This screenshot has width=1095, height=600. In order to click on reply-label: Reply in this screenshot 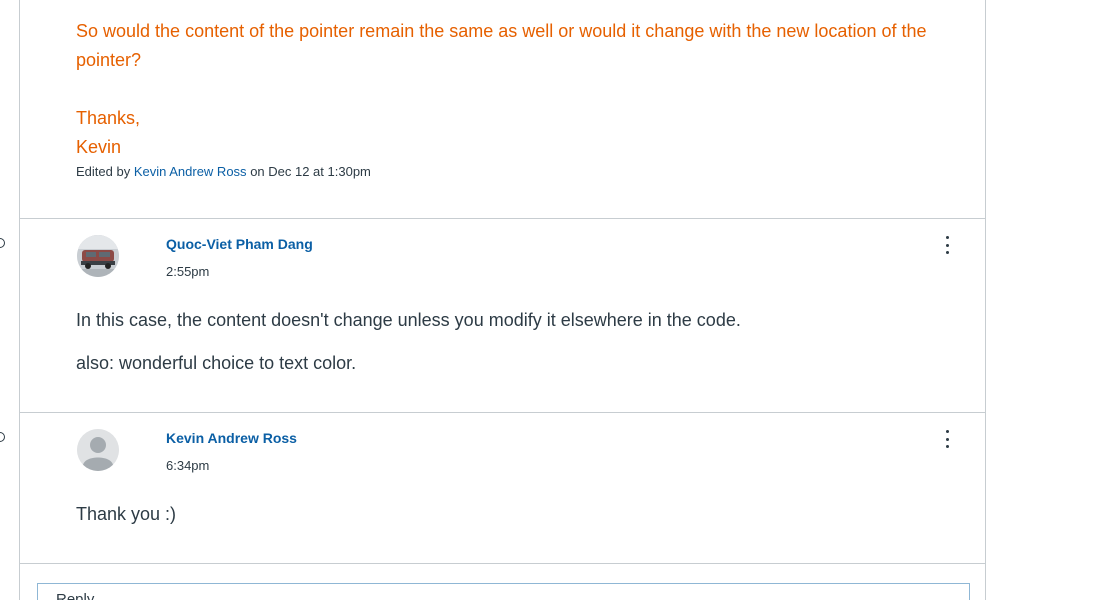, I will do `click(75, 595)`.